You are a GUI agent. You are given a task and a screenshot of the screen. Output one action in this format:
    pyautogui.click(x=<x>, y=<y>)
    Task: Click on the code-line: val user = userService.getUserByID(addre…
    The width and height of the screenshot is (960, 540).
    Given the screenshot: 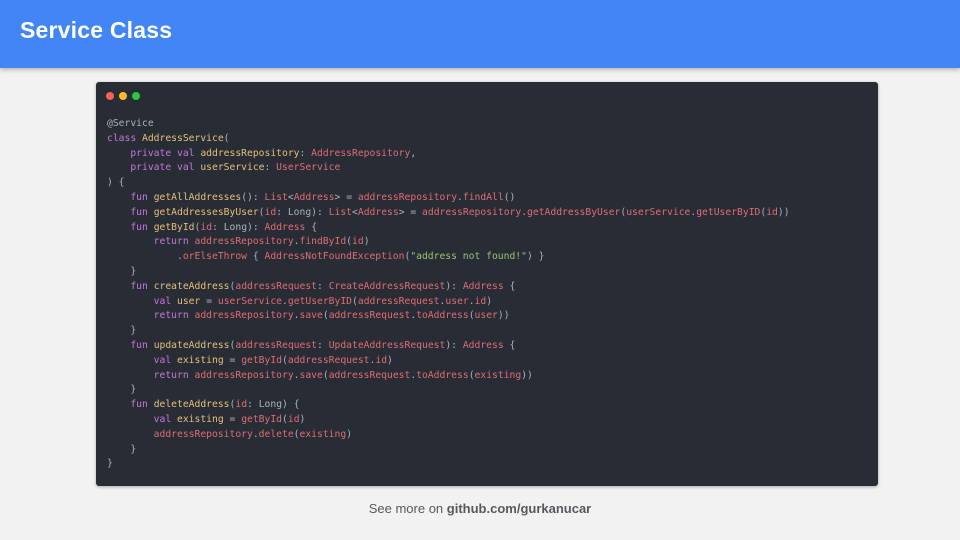 What is the action you would take?
    pyautogui.click(x=448, y=302)
    